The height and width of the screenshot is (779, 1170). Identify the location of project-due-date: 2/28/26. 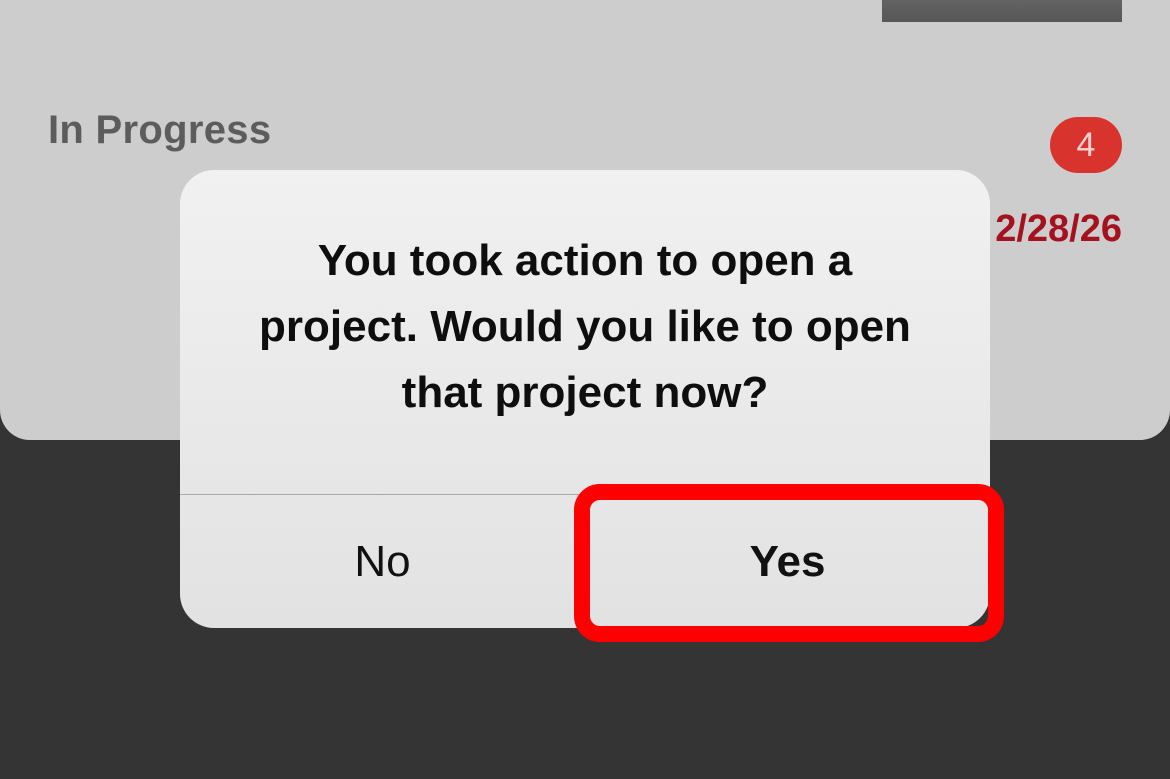
(1058, 229).